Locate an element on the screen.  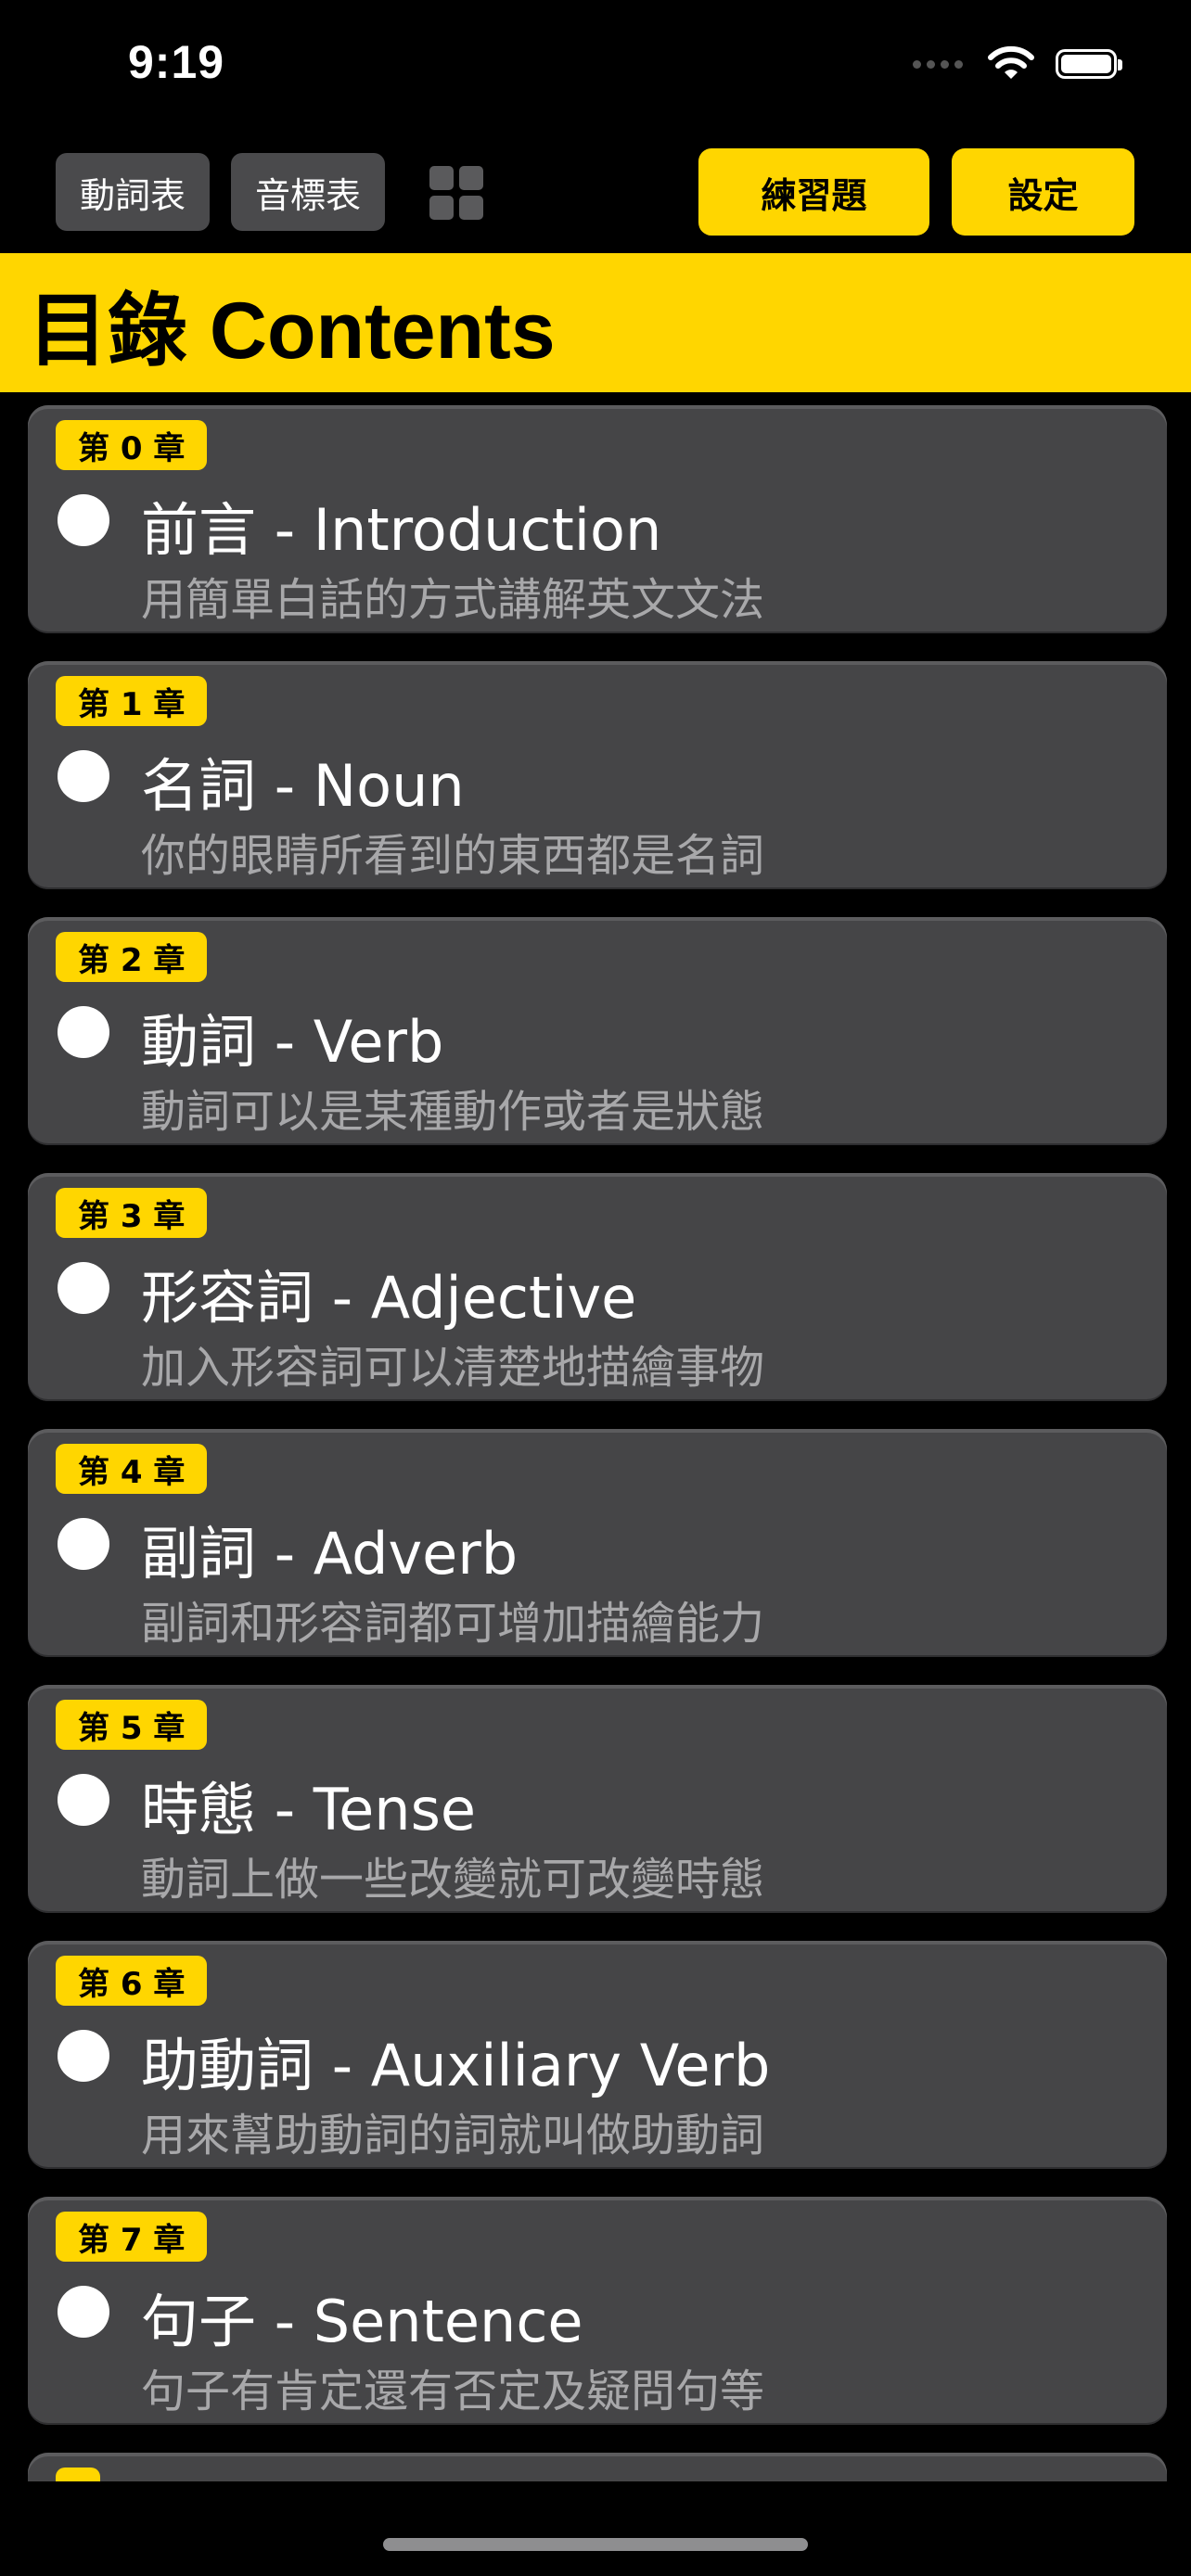
verb-table-button: 動詞表 is located at coordinates (133, 192).